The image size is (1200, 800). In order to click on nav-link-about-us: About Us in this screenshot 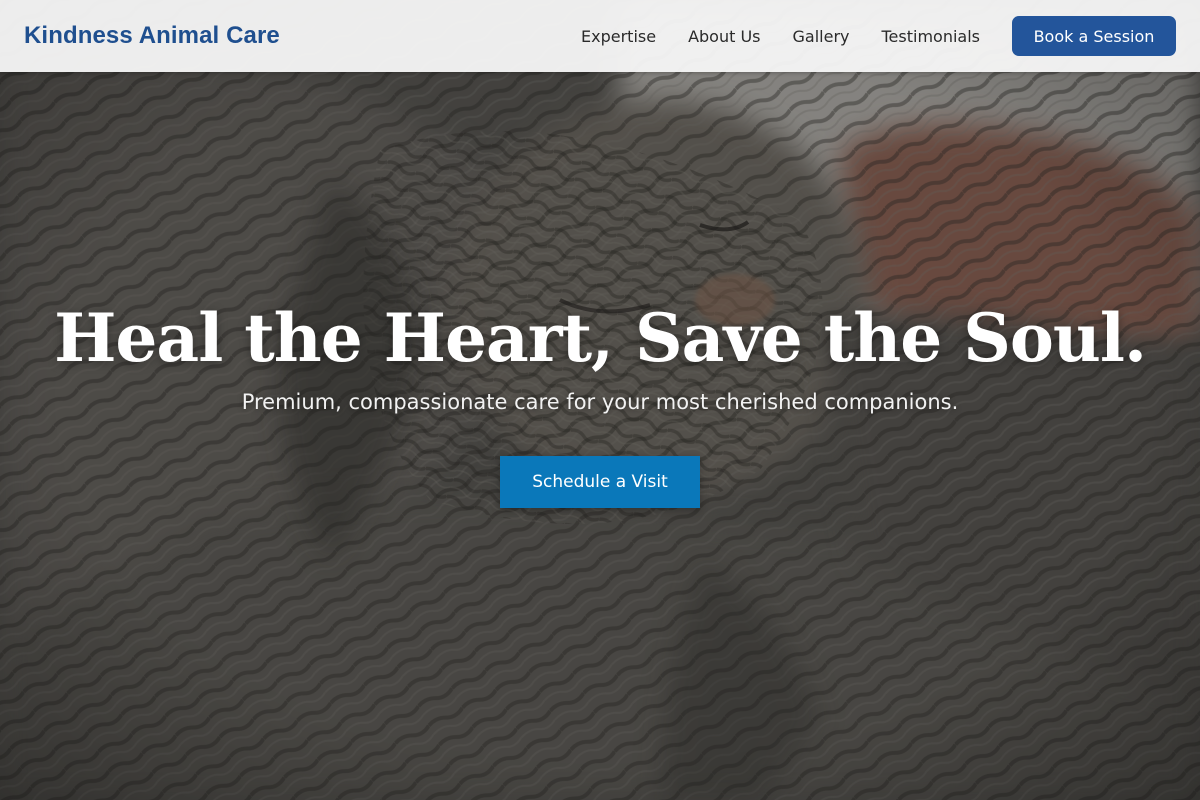, I will do `click(724, 36)`.